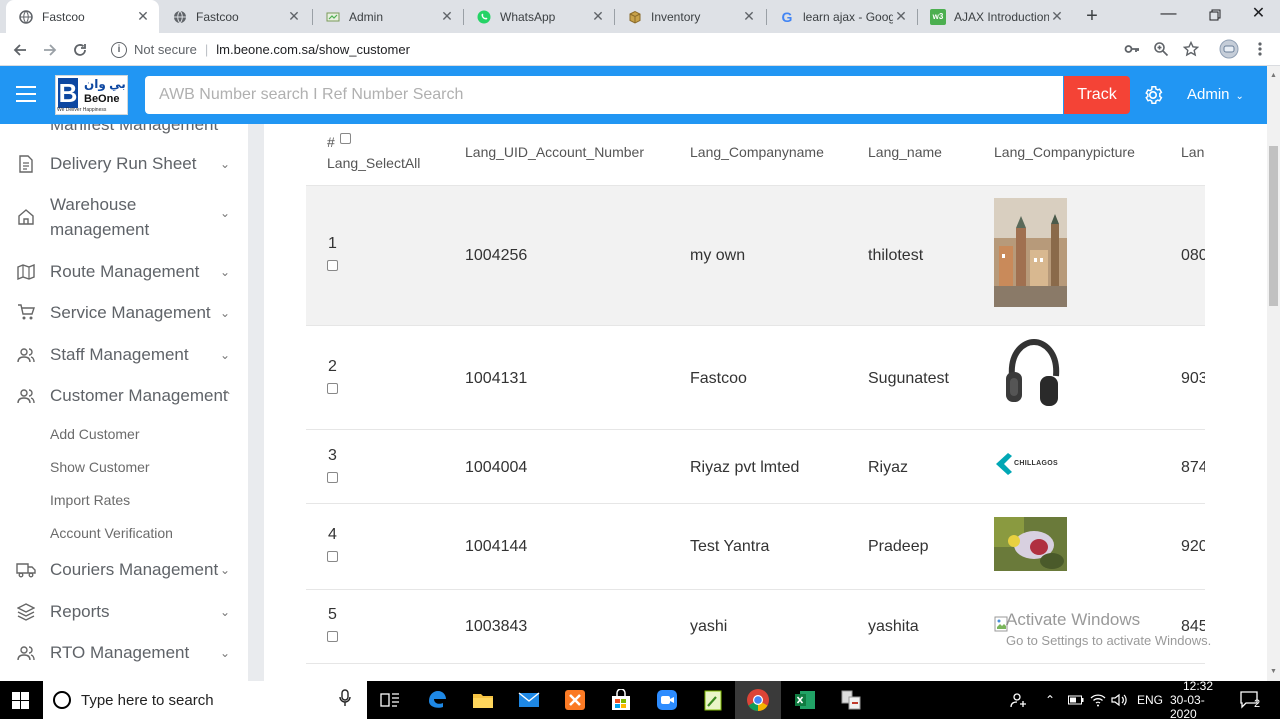 The image size is (1280, 719). I want to click on browser-tab-ajax: w3 AJAX Introduction ✕, so click(995, 16).